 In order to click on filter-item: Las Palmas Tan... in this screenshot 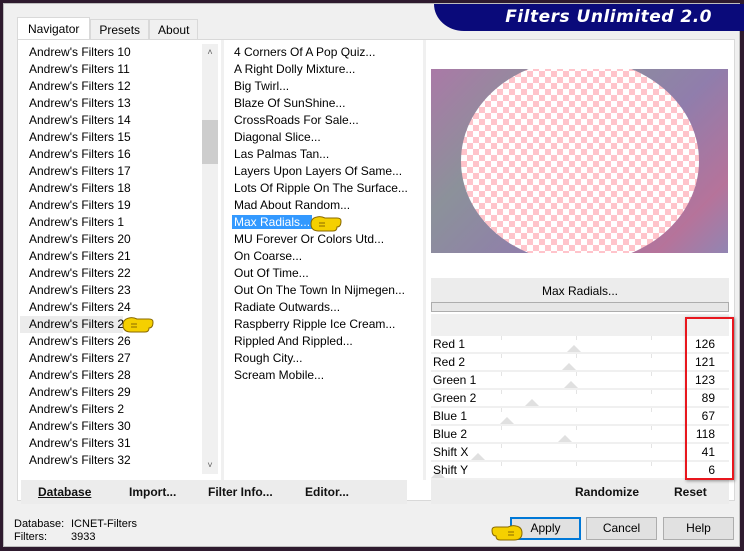, I will do `click(326, 154)`.